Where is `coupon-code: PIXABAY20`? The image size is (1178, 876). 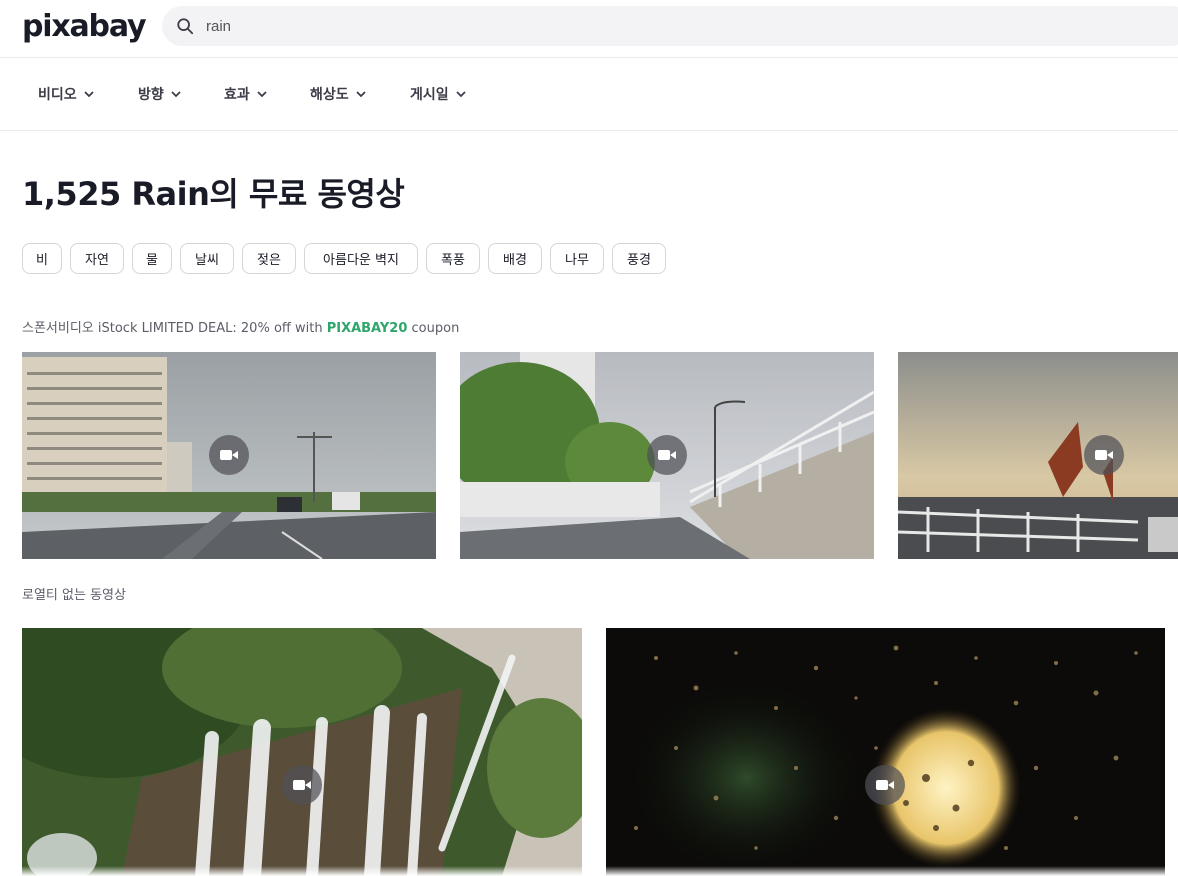
coupon-code: PIXABAY20 is located at coordinates (367, 328).